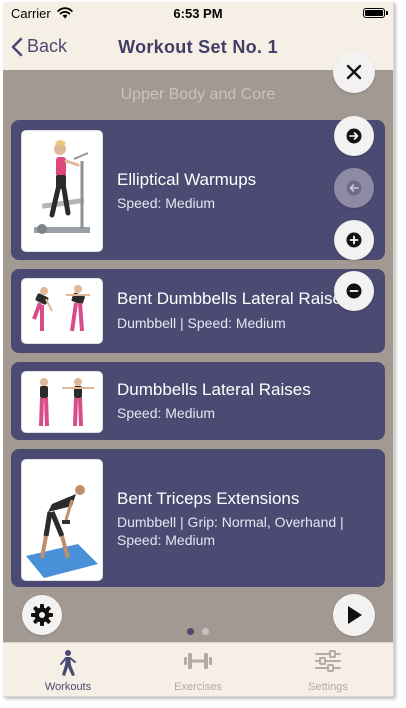 Image resolution: width=406 pixels, height=708 pixels. Describe the element at coordinates (198, 401) in the screenshot. I see `exercise-card: Dumbbells Lateral Raises Speed: Medium` at that location.